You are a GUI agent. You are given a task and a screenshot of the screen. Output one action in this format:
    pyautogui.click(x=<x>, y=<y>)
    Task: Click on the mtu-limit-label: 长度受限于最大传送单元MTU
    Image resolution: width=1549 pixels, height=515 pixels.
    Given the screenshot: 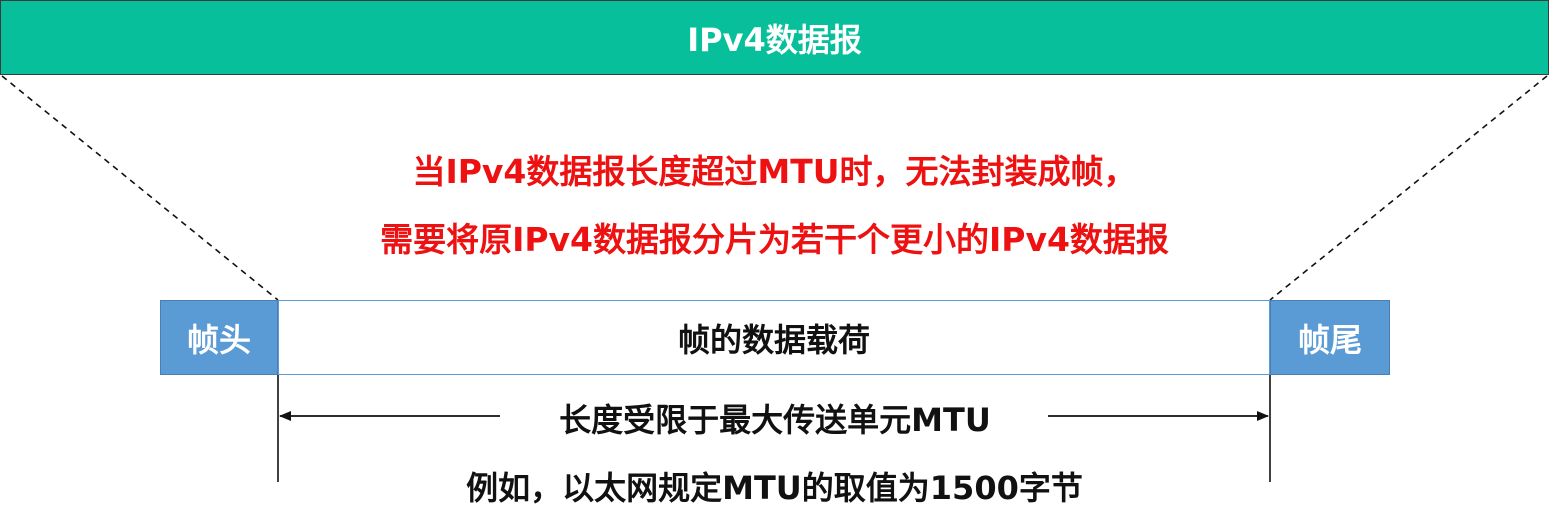 What is the action you would take?
    pyautogui.click(x=775, y=420)
    